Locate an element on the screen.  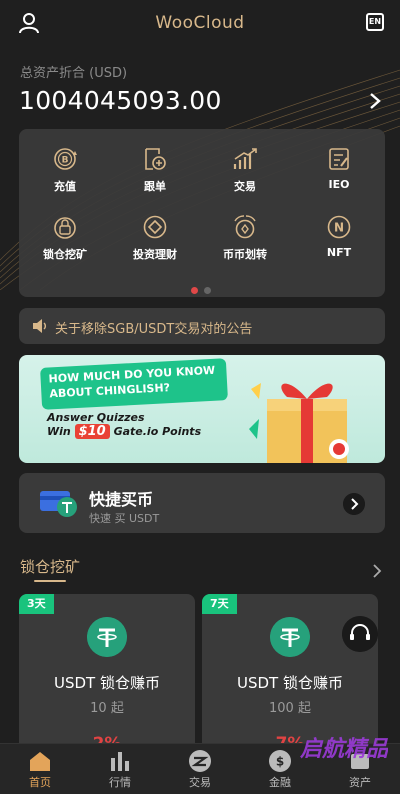
menu-item-lock-mining: 锁仓挖矿 is located at coordinates (65, 237).